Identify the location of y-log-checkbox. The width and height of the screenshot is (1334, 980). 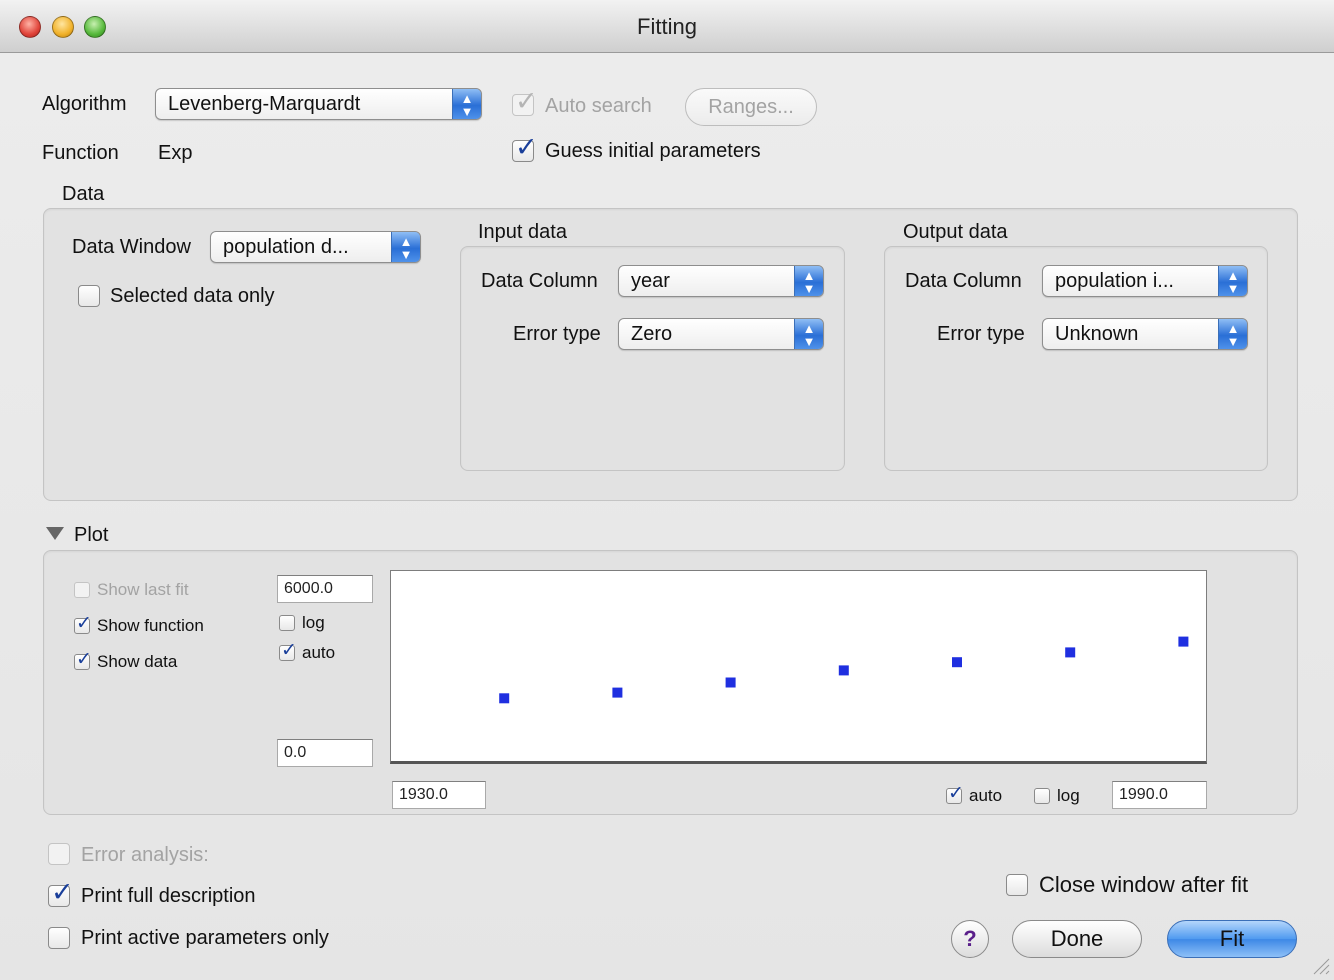
(287, 623).